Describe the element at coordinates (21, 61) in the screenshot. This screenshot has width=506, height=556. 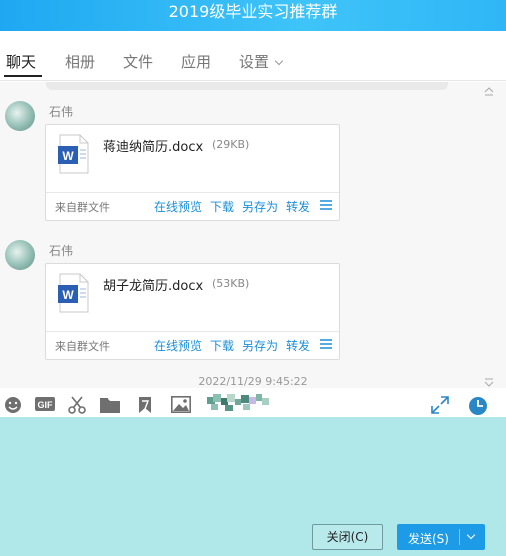
I see `tab-chat: 聊天` at that location.